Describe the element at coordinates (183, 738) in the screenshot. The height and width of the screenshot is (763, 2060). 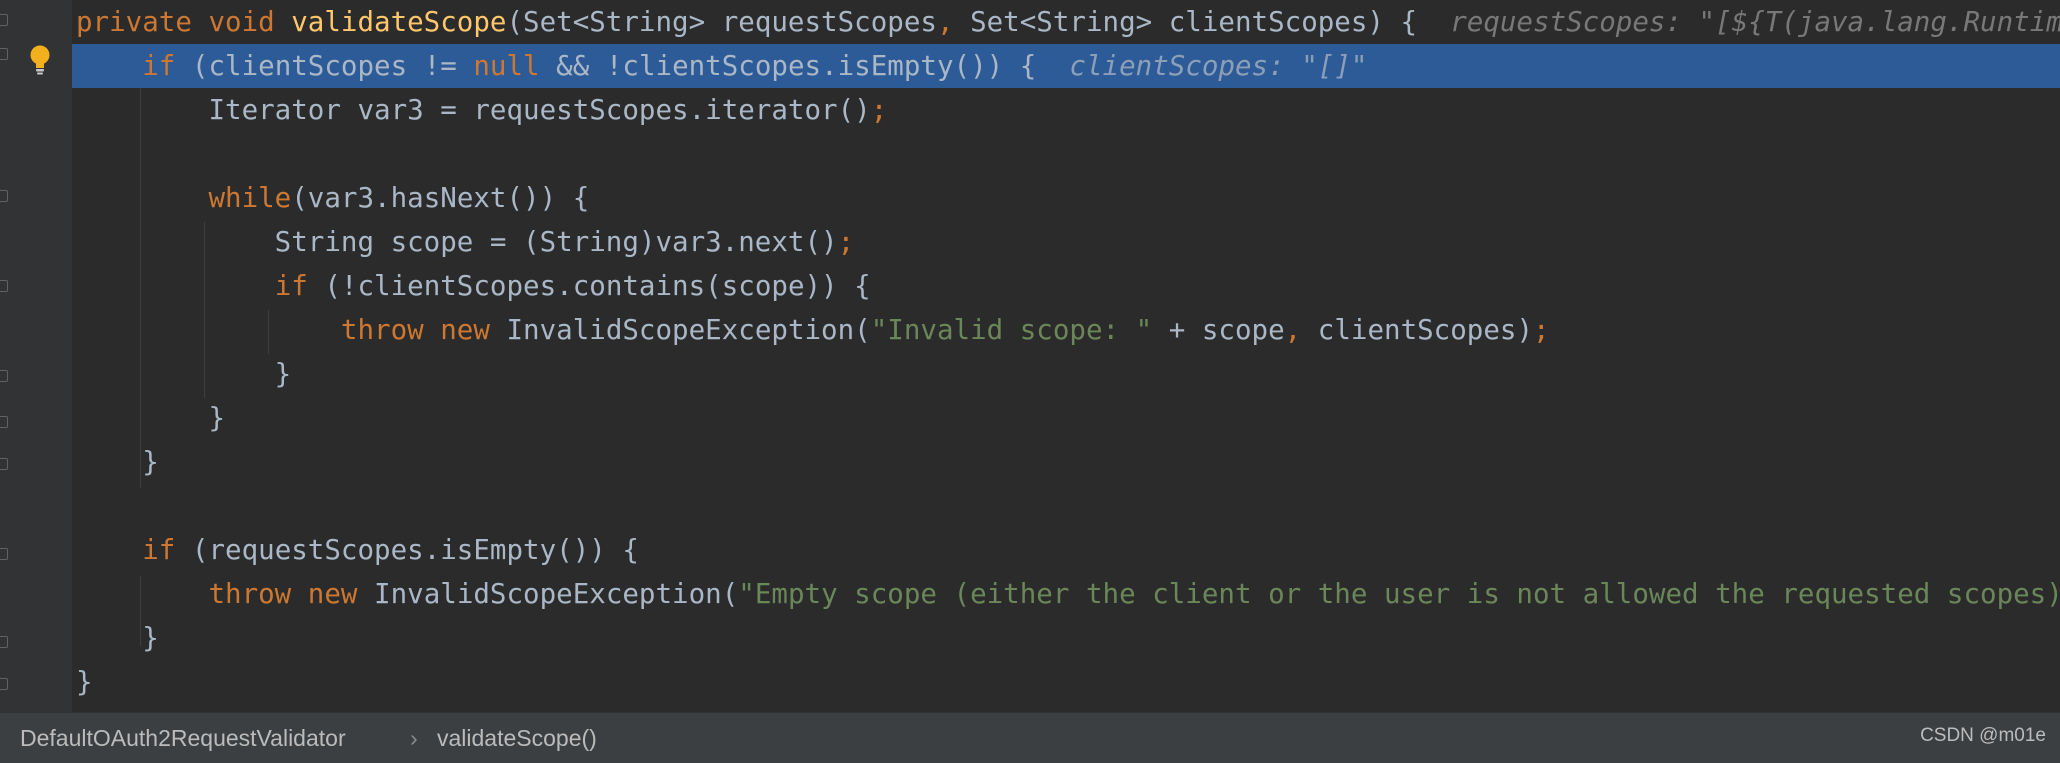
I see `breadcrumb-class: DefaultOAuth2RequestValidator` at that location.